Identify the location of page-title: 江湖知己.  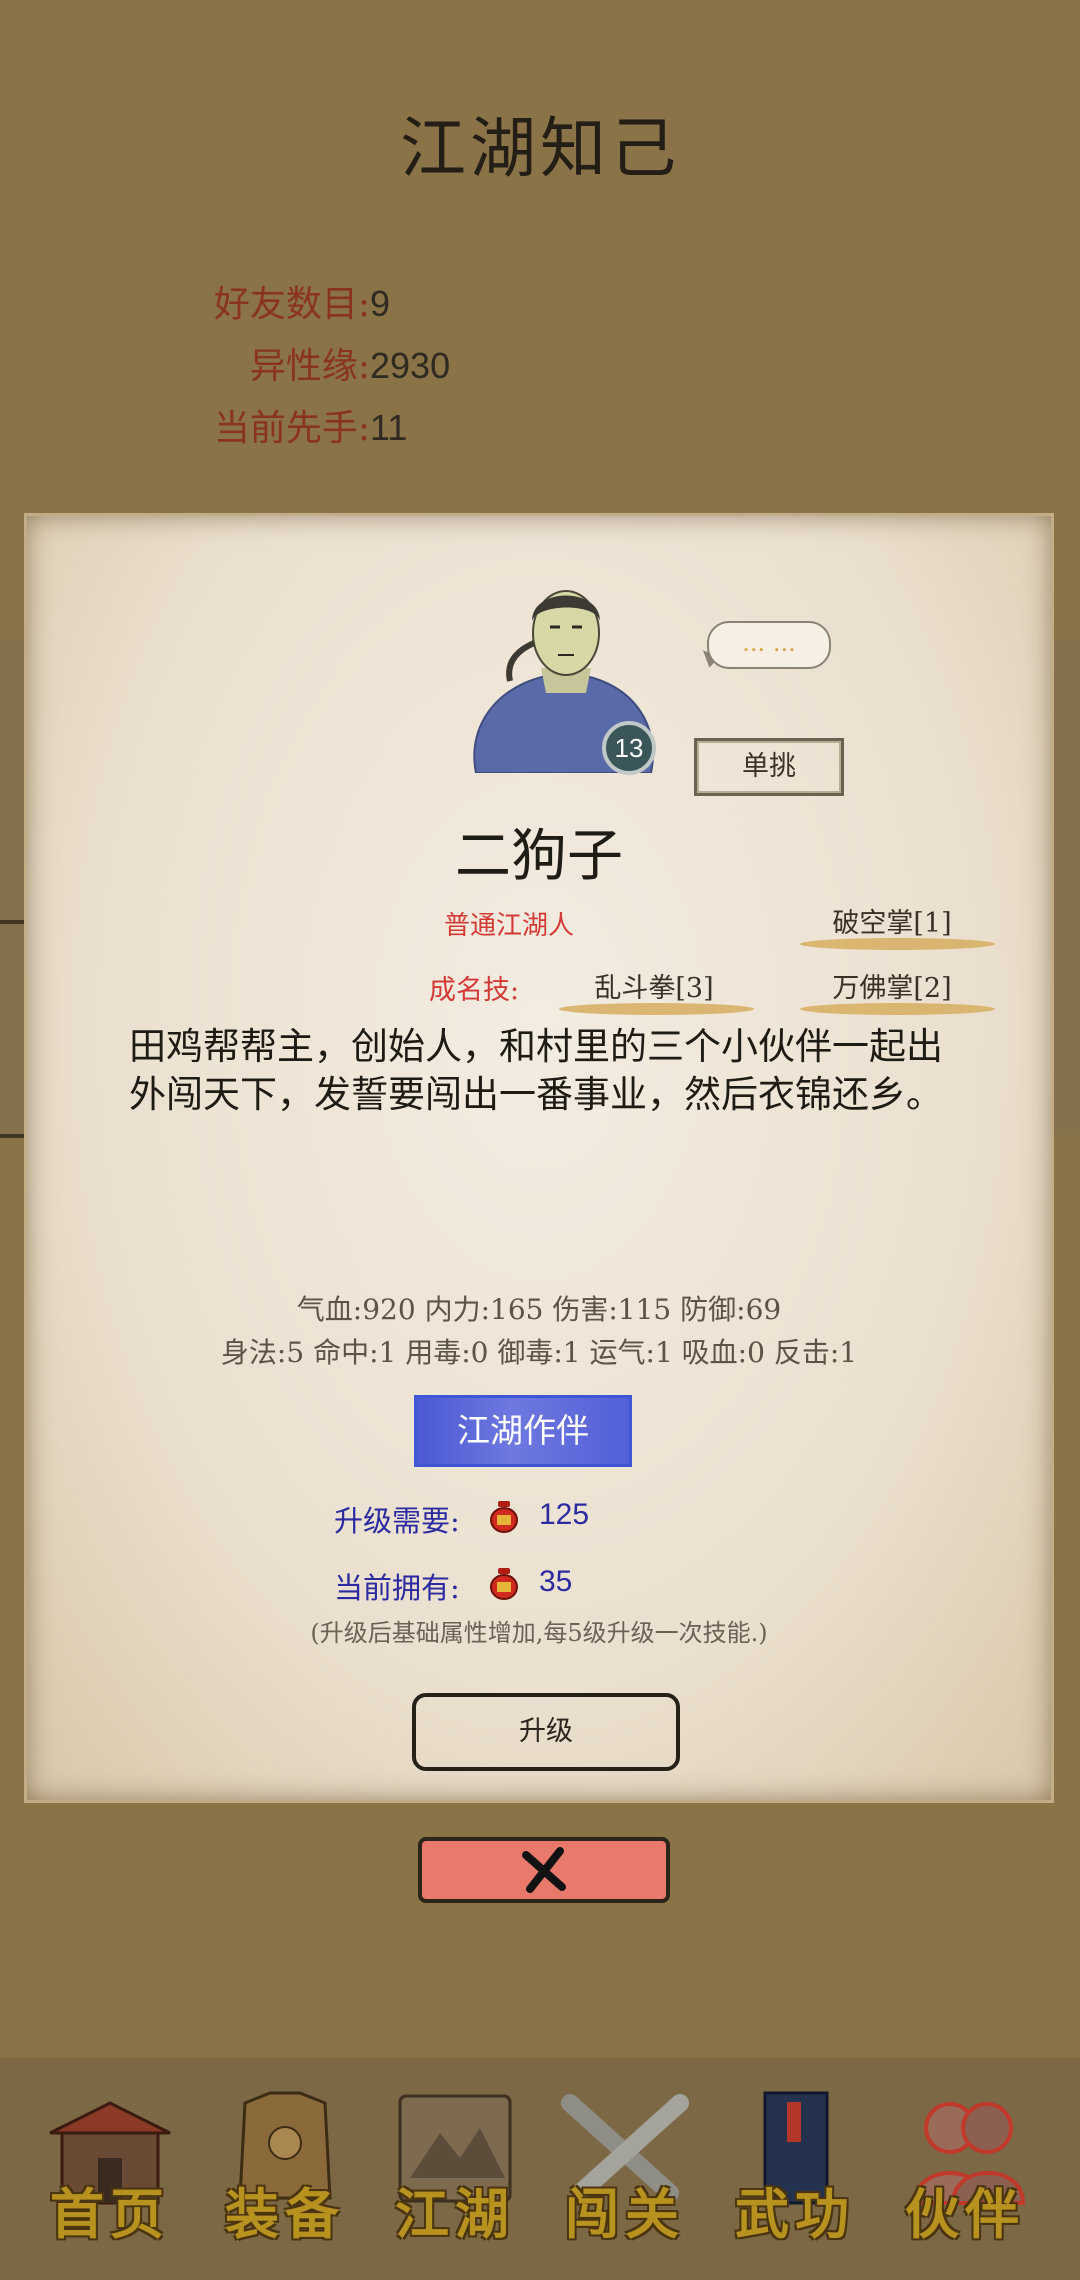
(540, 148).